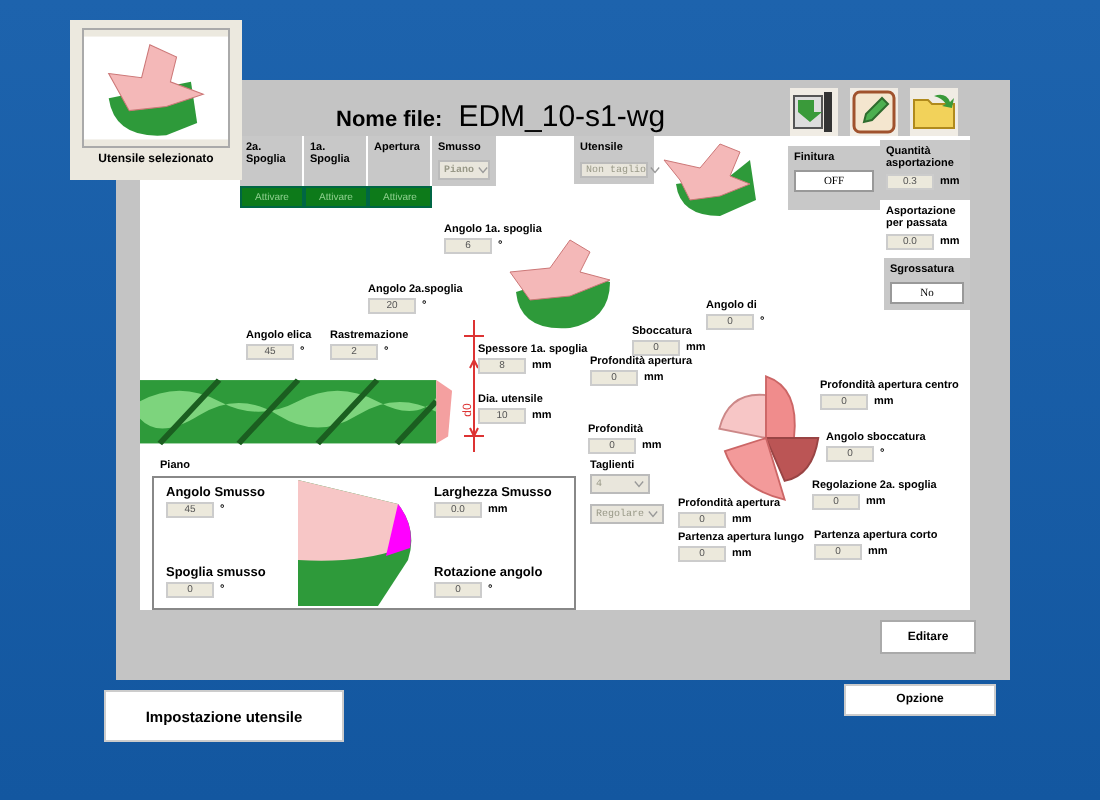  I want to click on pencil-icon, so click(874, 112).